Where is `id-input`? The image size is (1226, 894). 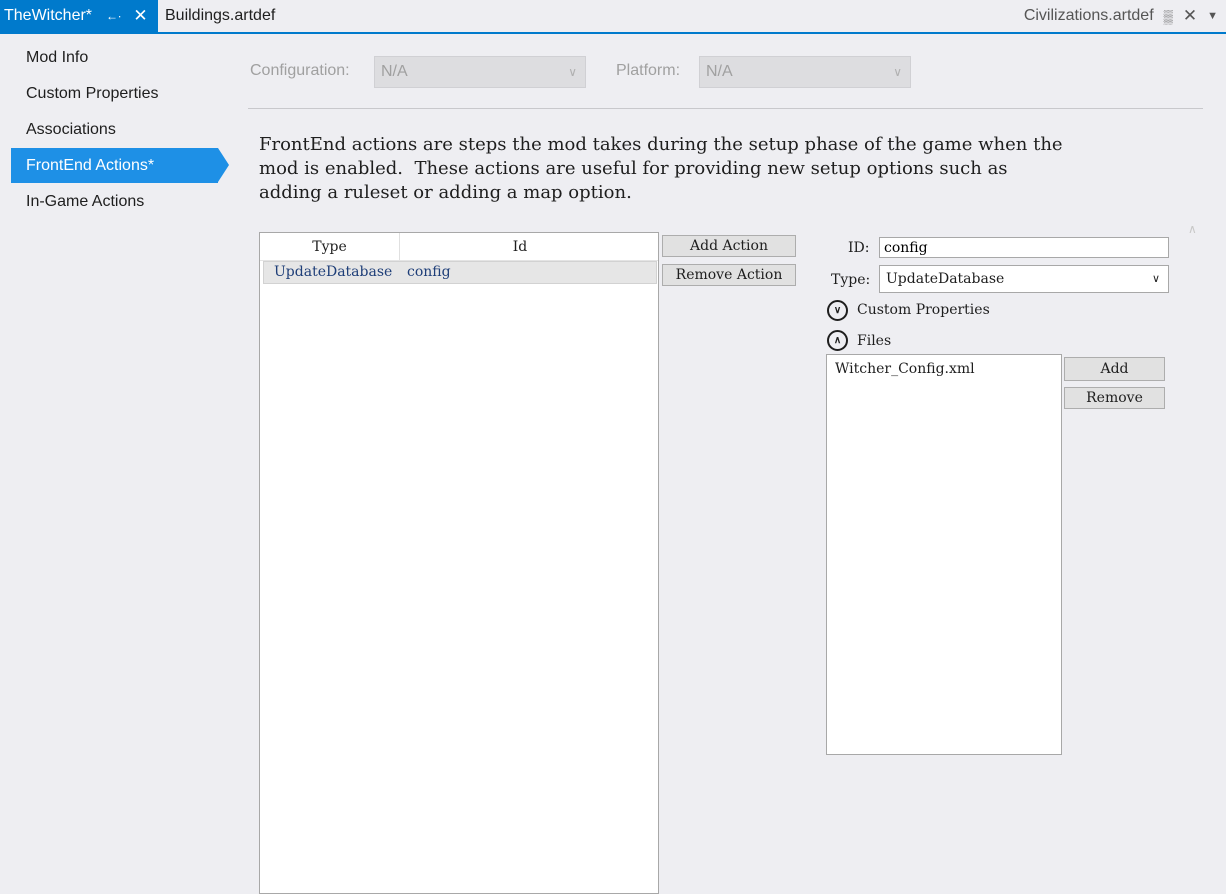 id-input is located at coordinates (1024, 247).